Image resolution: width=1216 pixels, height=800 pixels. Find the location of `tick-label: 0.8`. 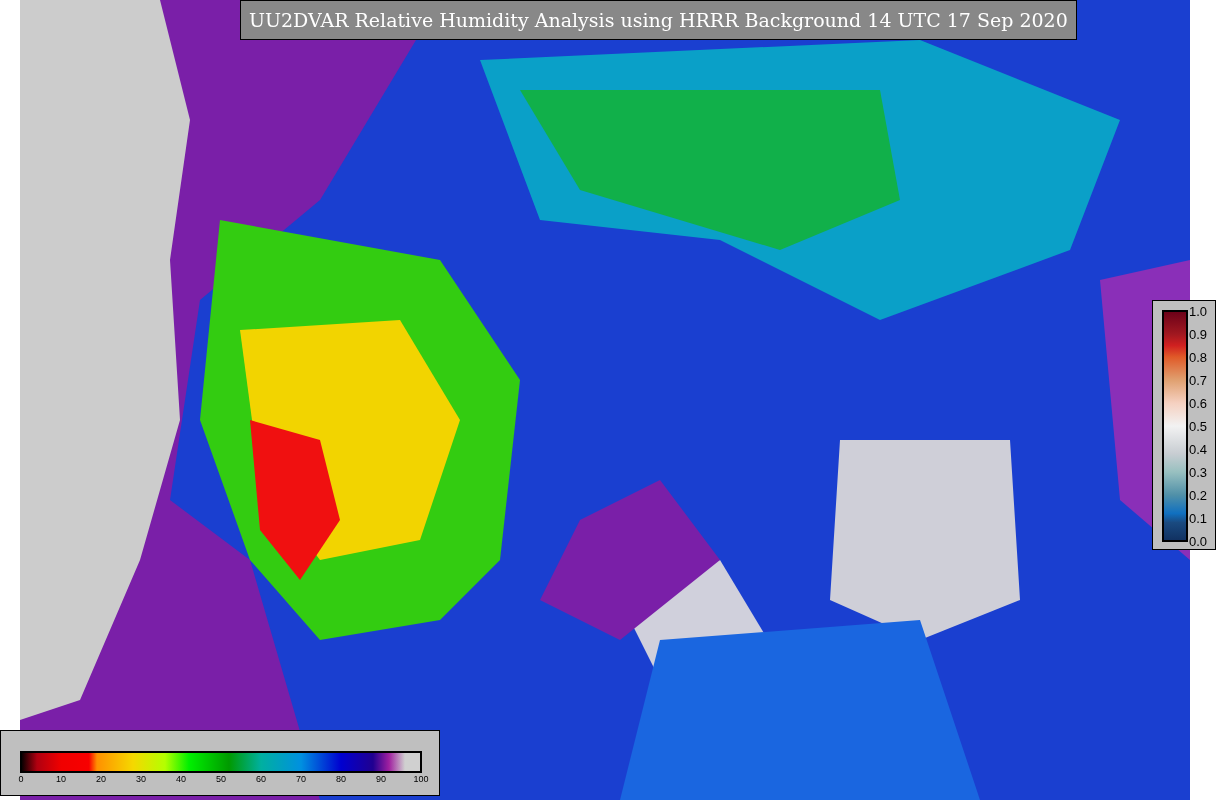

tick-label: 0.8 is located at coordinates (1198, 357).